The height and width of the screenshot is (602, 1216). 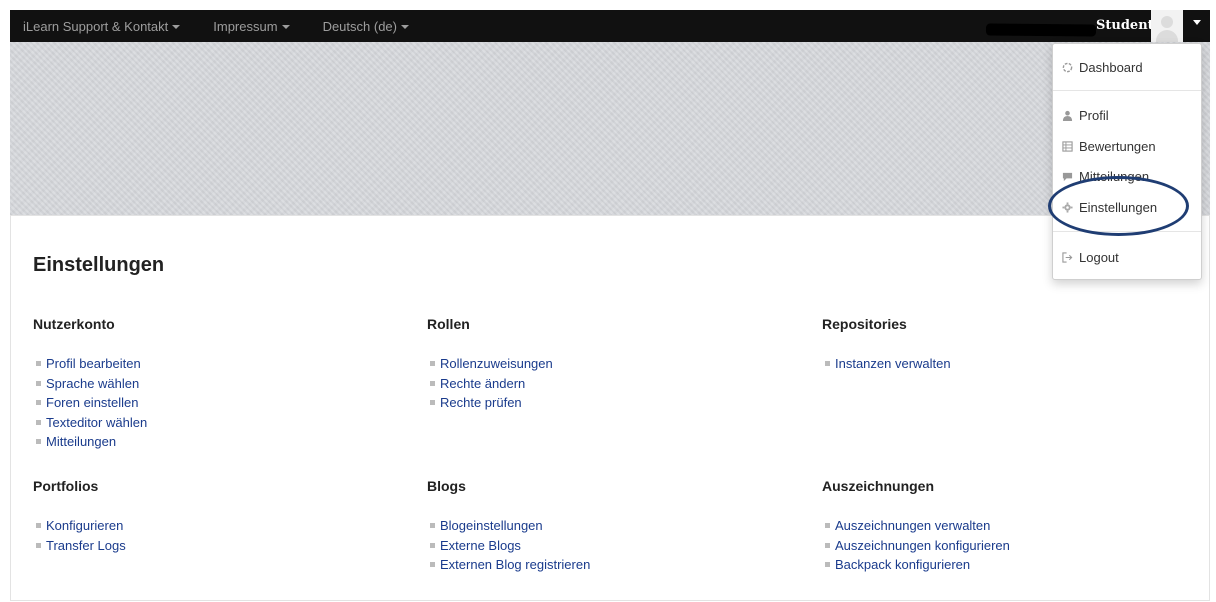 I want to click on link-transfer-logs: Transfer Logs, so click(x=86, y=546).